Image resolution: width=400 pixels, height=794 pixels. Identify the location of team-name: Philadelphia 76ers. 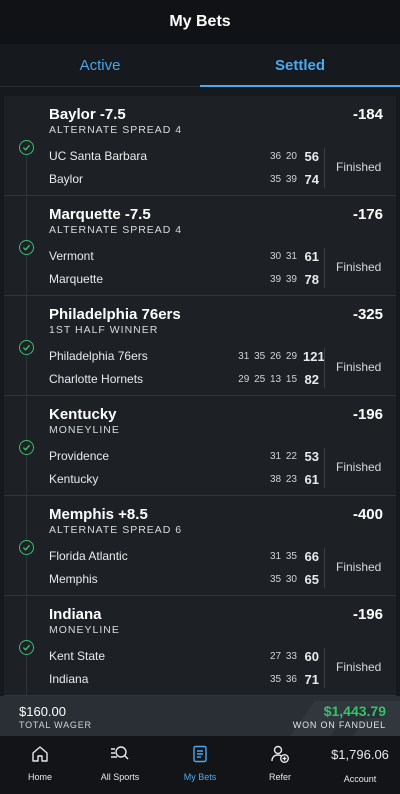
(98, 356).